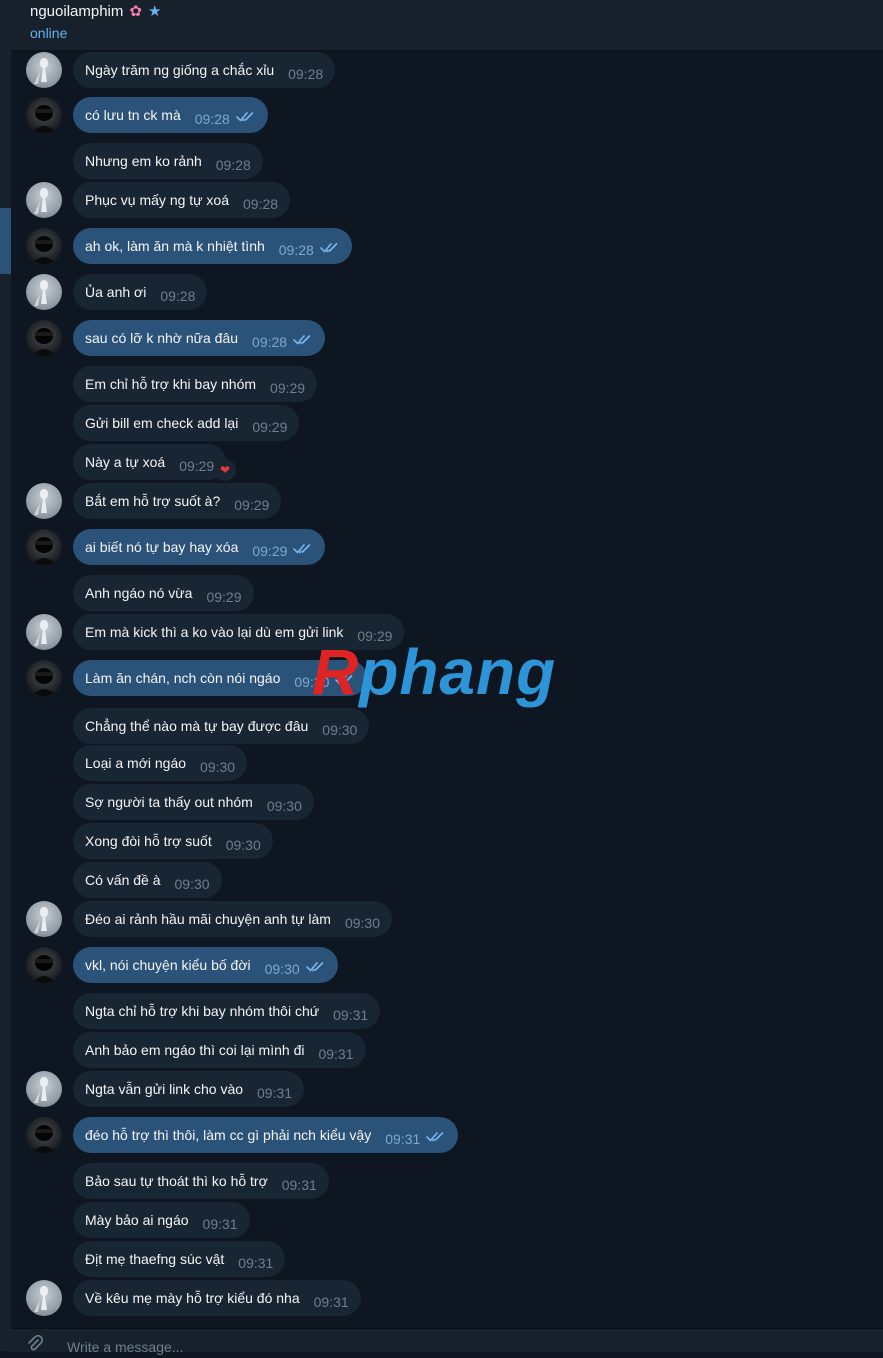  Describe the element at coordinates (5, 675) in the screenshot. I see `left-panel-edge` at that location.